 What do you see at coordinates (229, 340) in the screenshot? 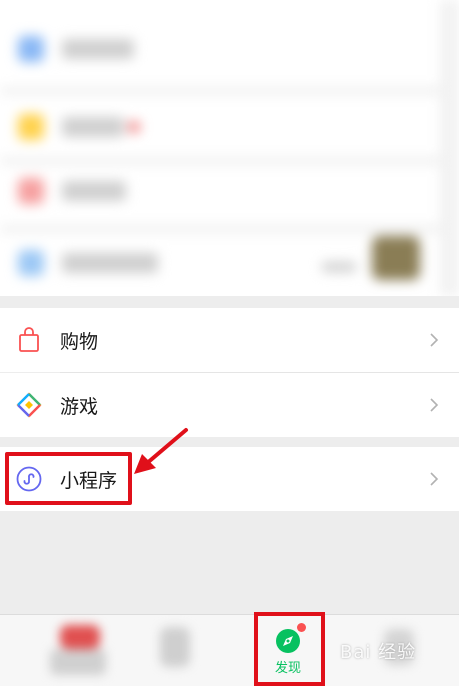
I see `menu-item-shopping: 购物` at bounding box center [229, 340].